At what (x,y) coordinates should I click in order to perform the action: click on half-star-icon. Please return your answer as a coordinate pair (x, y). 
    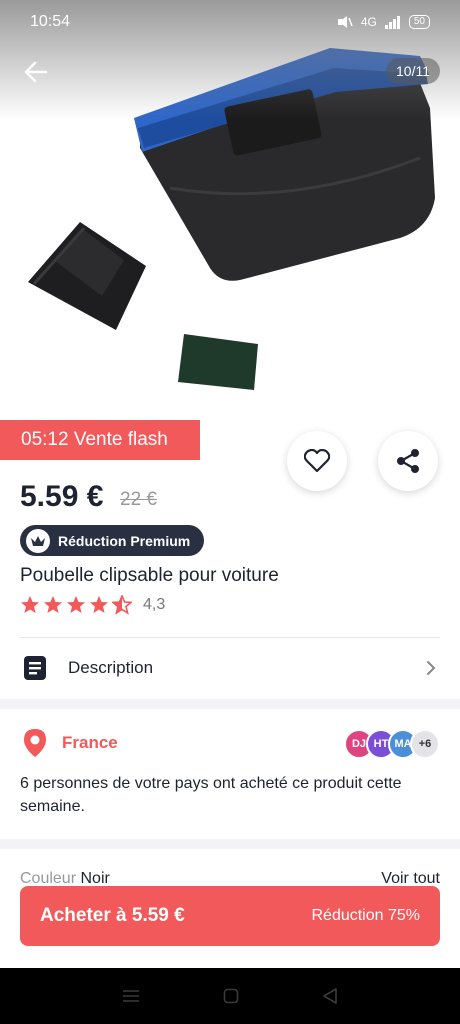
    Looking at the image, I should click on (122, 605).